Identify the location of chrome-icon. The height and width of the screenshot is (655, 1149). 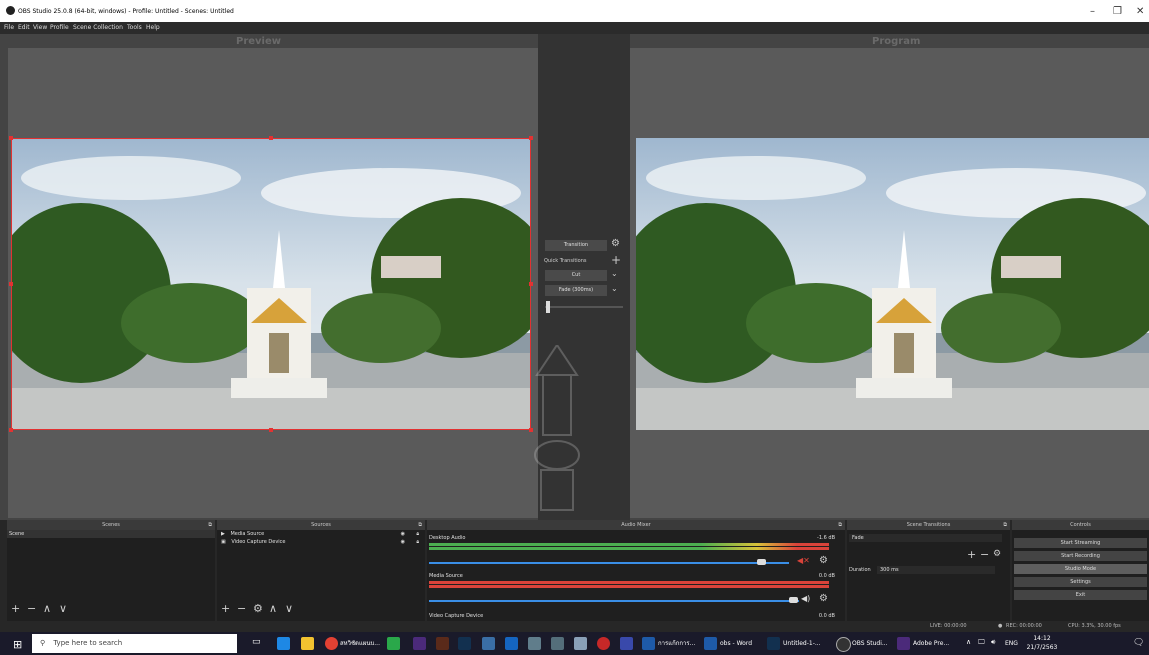
(331, 643).